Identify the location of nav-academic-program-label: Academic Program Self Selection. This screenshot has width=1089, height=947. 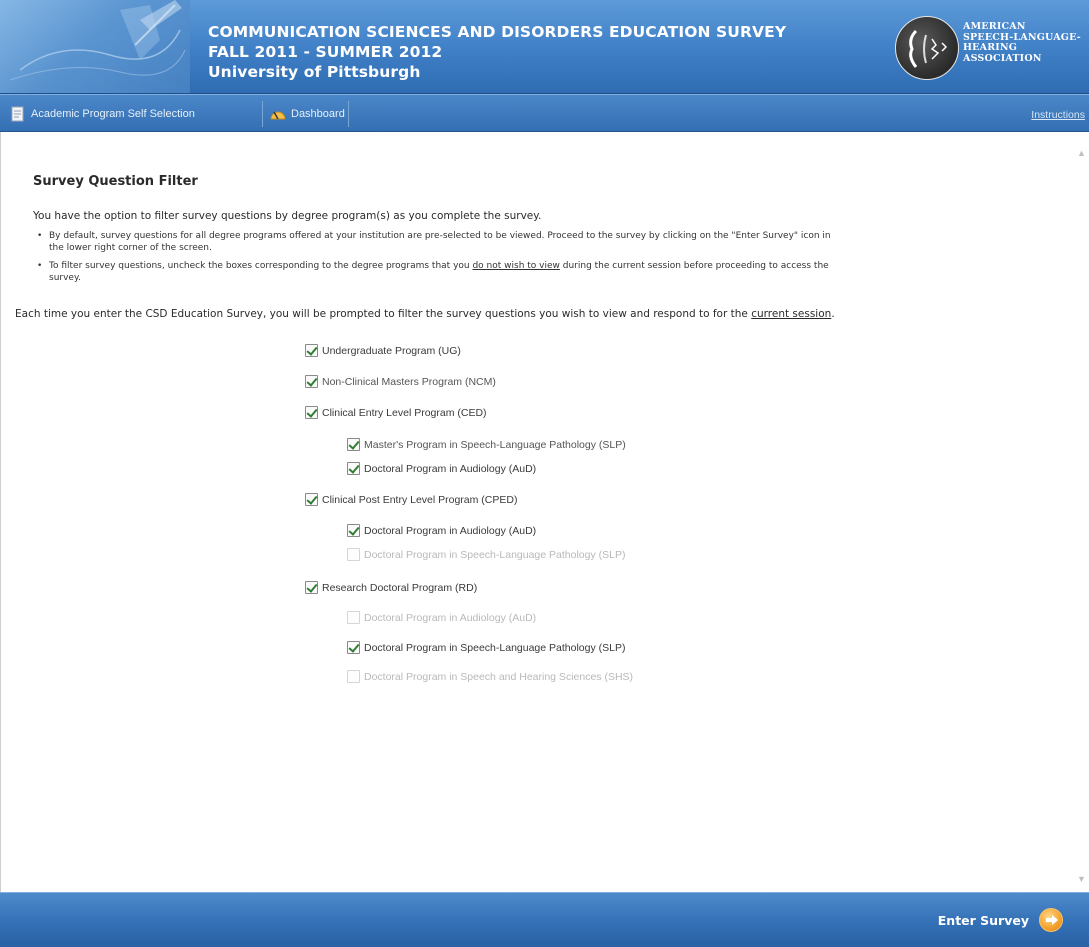
(113, 114).